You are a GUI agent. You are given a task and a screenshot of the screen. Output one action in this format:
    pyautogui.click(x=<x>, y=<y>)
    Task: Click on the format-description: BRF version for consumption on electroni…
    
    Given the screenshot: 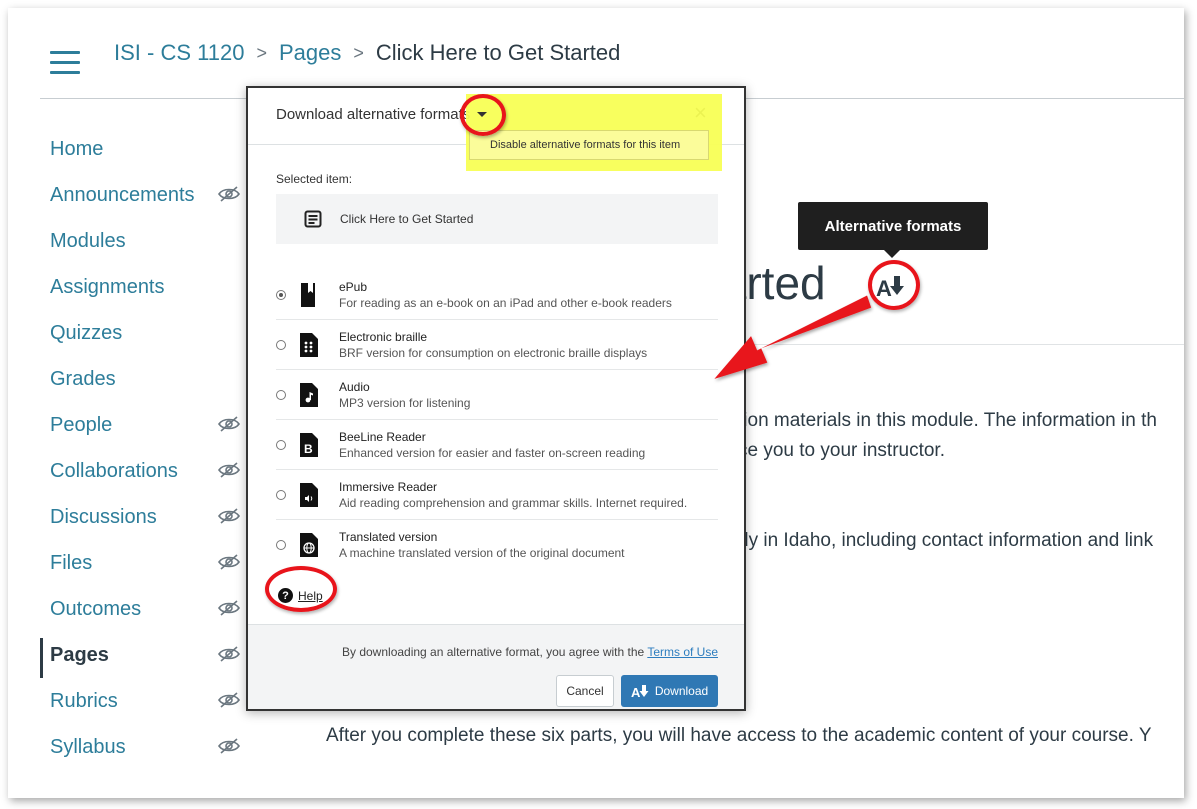 What is the action you would take?
    pyautogui.click(x=493, y=353)
    